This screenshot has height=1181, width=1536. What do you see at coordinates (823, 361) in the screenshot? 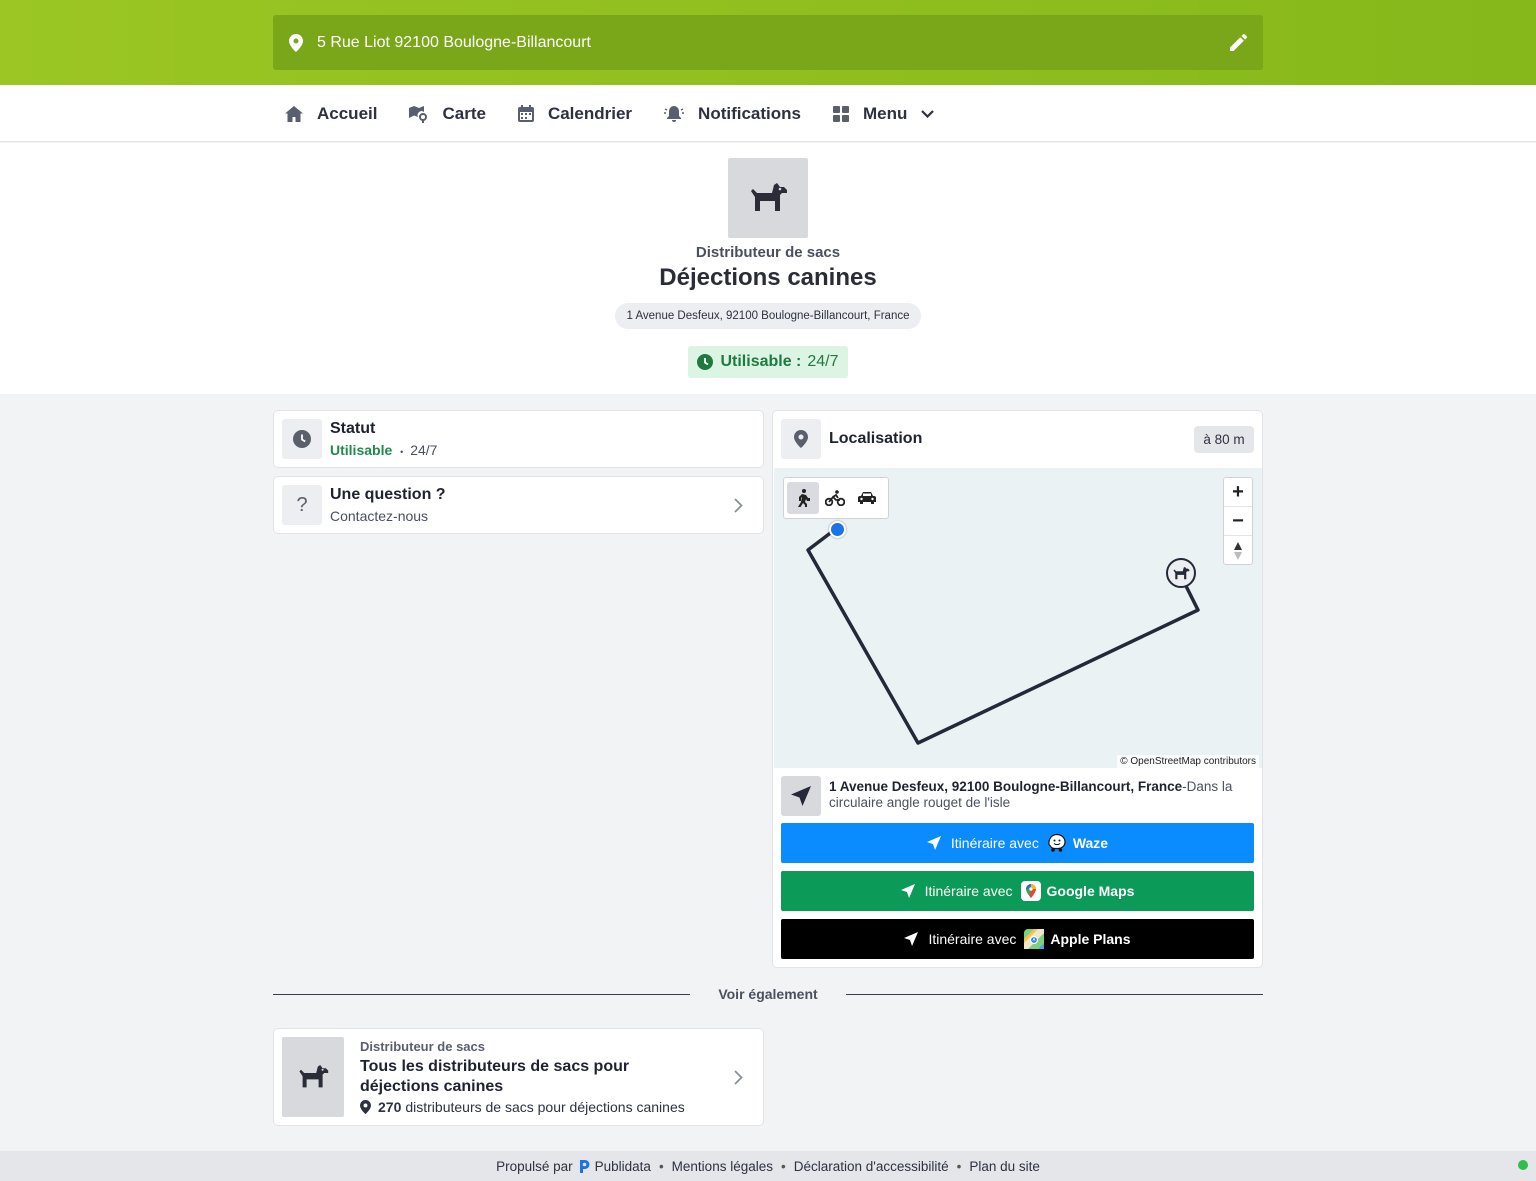
I see `status-hours: 24/7` at bounding box center [823, 361].